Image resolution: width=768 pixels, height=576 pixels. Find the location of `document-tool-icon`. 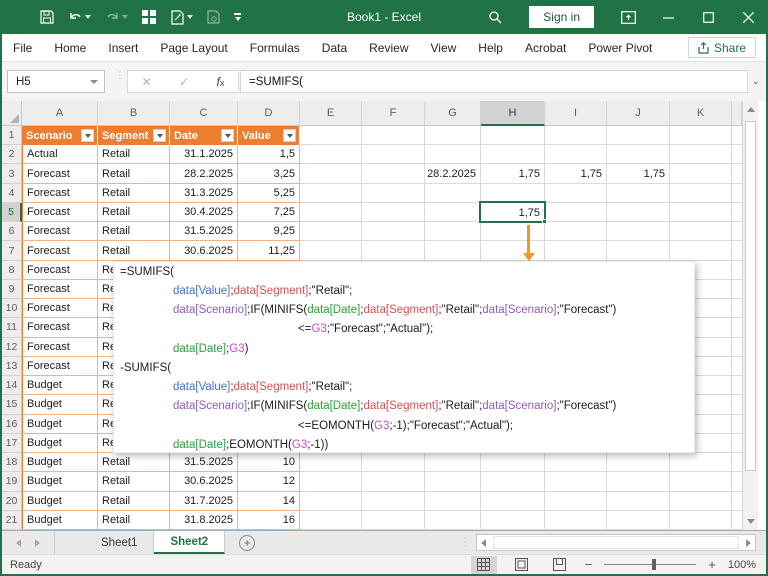

document-tool-icon is located at coordinates (213, 17).